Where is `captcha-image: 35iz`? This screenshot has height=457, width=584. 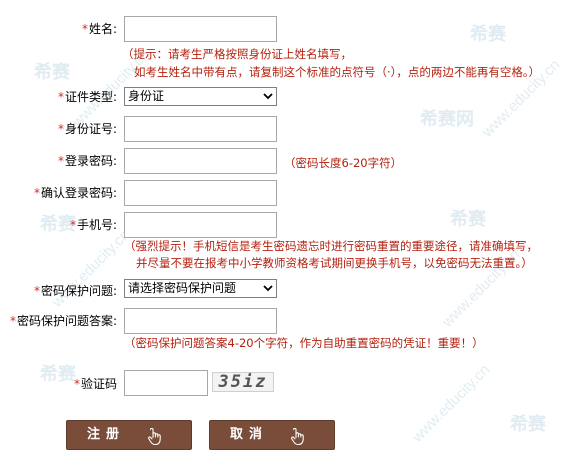 captcha-image: 35iz is located at coordinates (243, 382).